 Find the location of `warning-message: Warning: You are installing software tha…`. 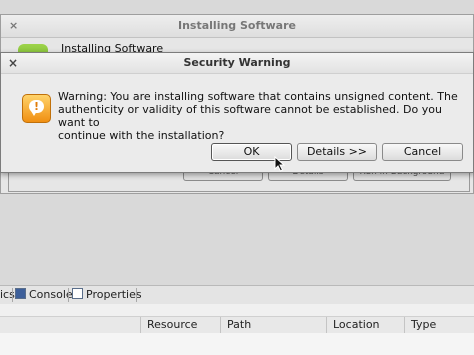

warning-message: Warning: You are installing software tha… is located at coordinates (258, 116).